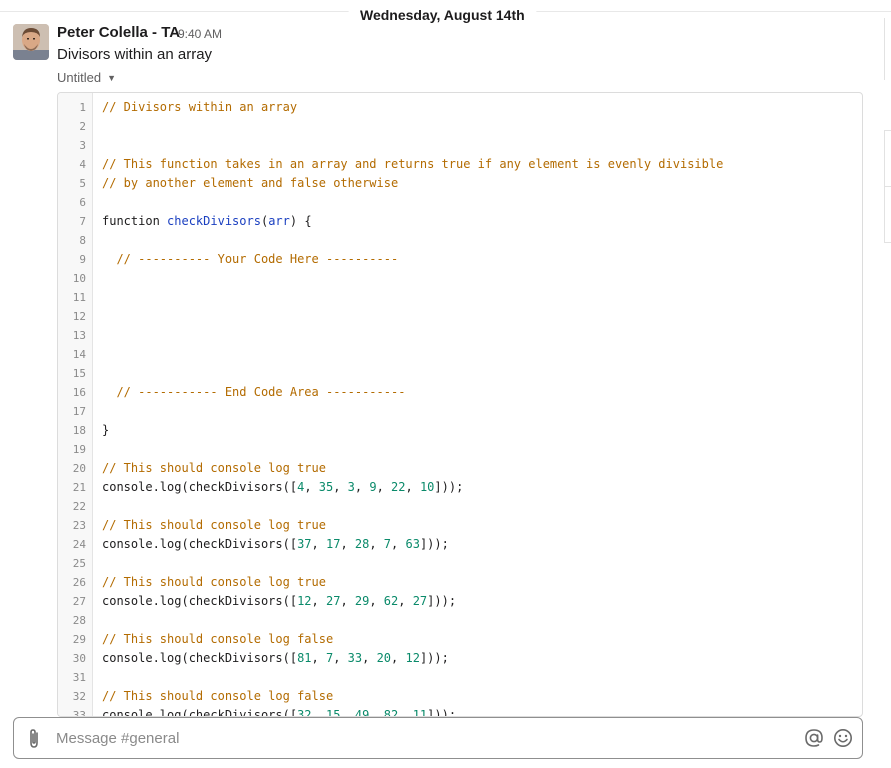 The image size is (891, 768). Describe the element at coordinates (351, 487) in the screenshot. I see `code-token: 3` at that location.